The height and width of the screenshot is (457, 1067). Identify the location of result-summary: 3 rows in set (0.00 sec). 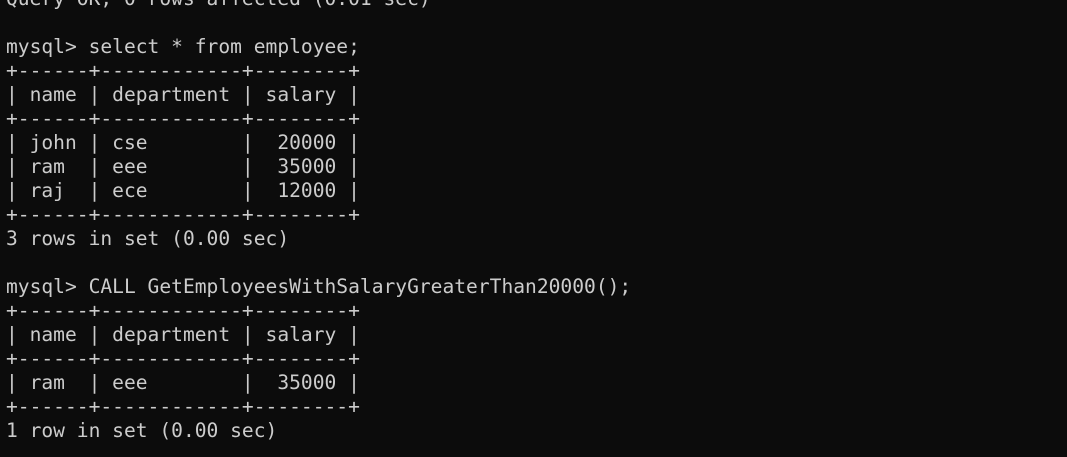
(148, 238).